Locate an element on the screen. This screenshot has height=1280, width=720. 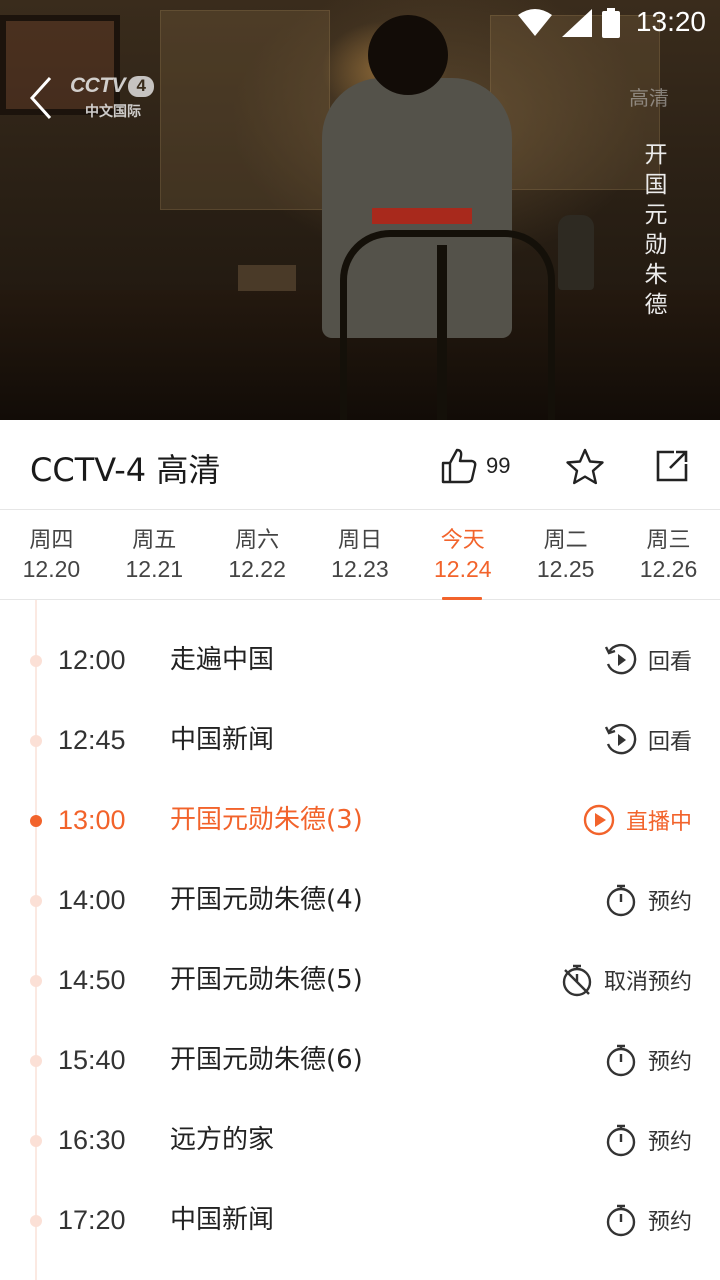
video-frame-lamp is located at coordinates (576, 252).